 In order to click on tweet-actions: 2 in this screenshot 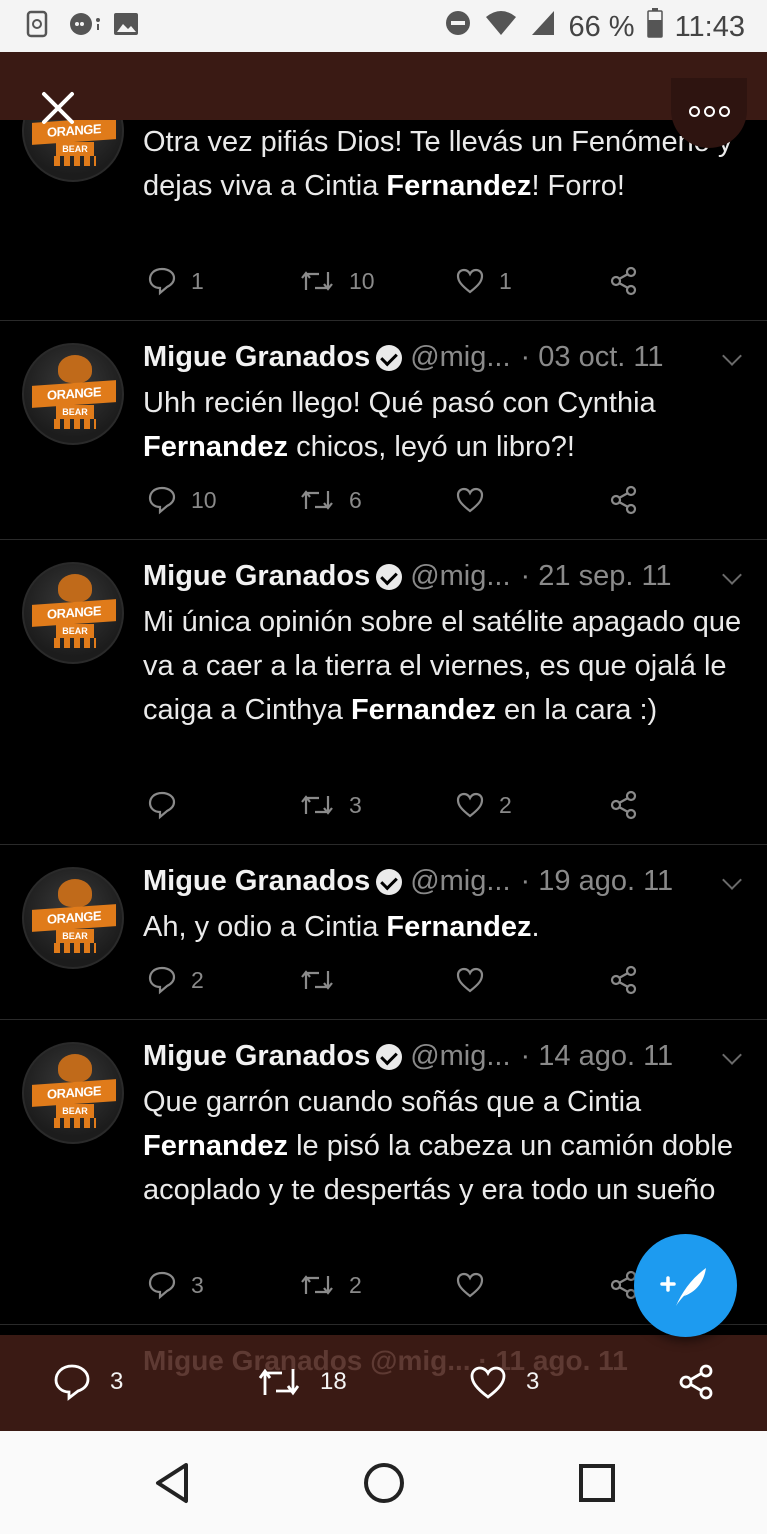, I will do `click(443, 982)`.